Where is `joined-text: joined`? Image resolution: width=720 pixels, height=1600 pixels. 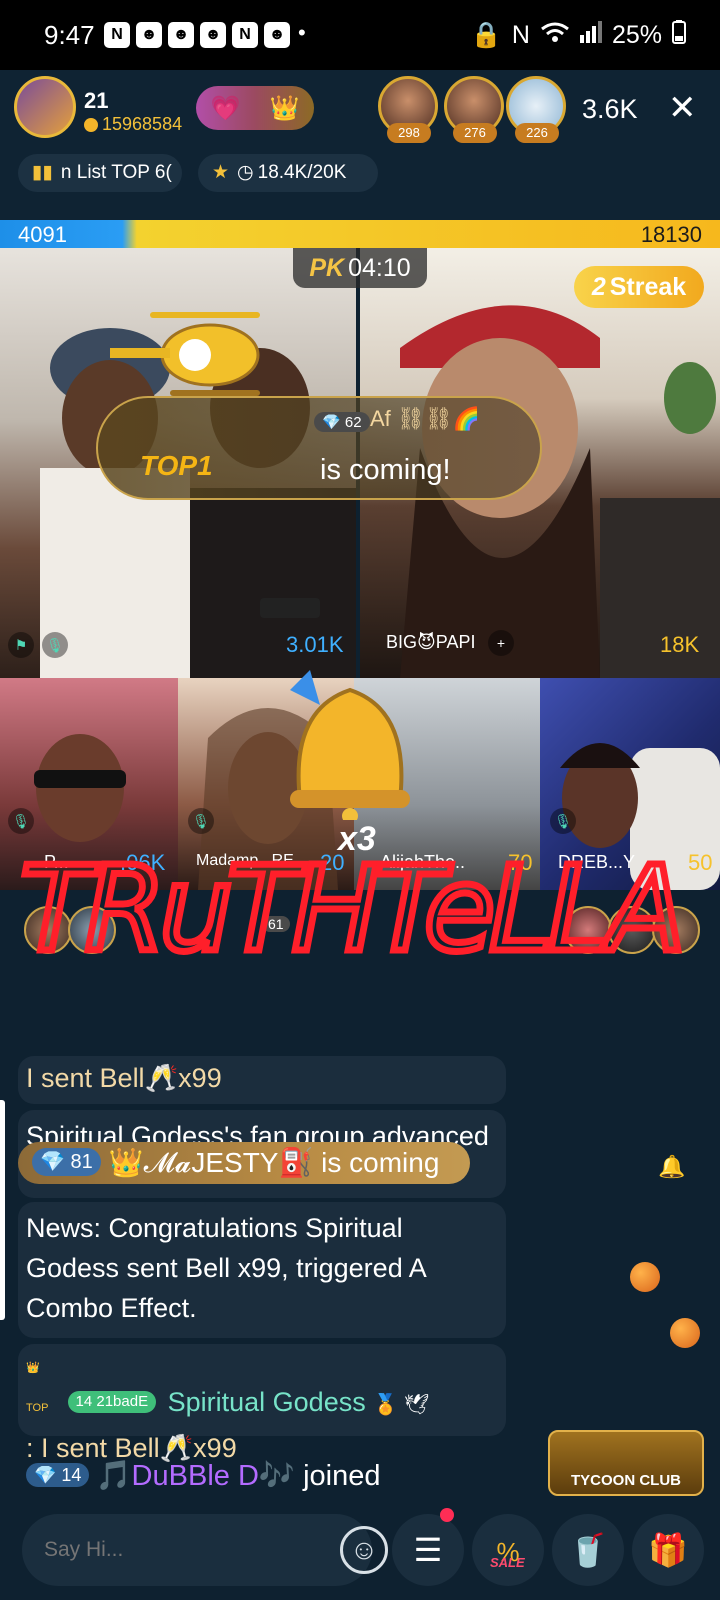
joined-text: joined is located at coordinates (342, 1476).